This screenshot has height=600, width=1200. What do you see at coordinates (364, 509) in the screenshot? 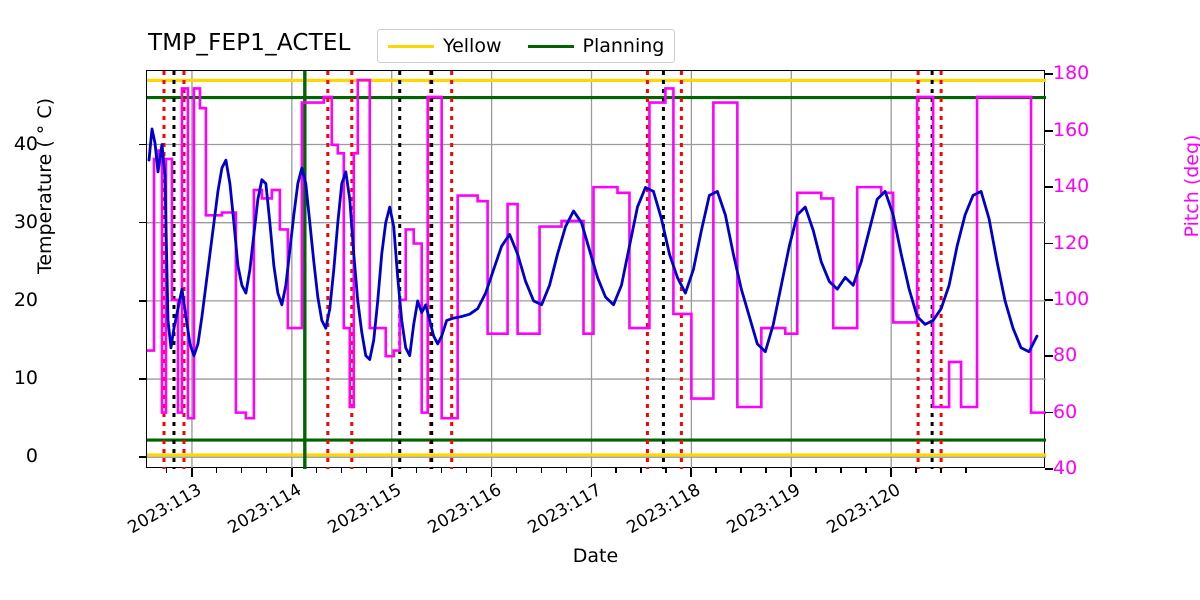
I see `x-tick-label: 2023:115` at bounding box center [364, 509].